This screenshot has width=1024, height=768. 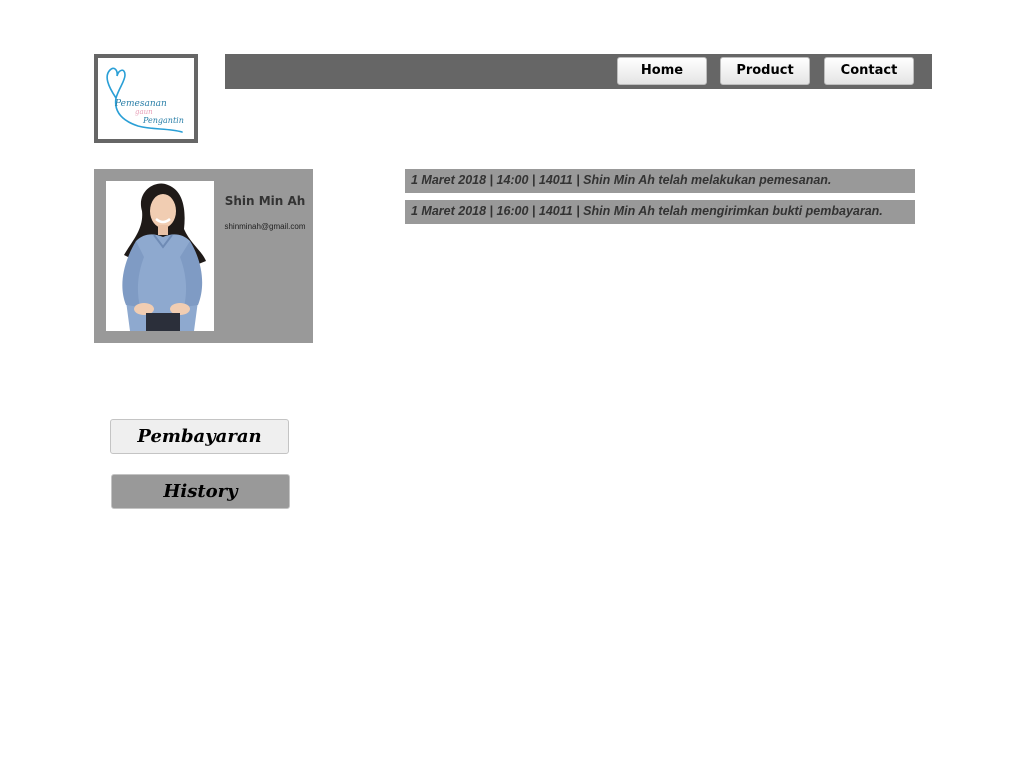 What do you see at coordinates (200, 491) in the screenshot?
I see `history-button: History` at bounding box center [200, 491].